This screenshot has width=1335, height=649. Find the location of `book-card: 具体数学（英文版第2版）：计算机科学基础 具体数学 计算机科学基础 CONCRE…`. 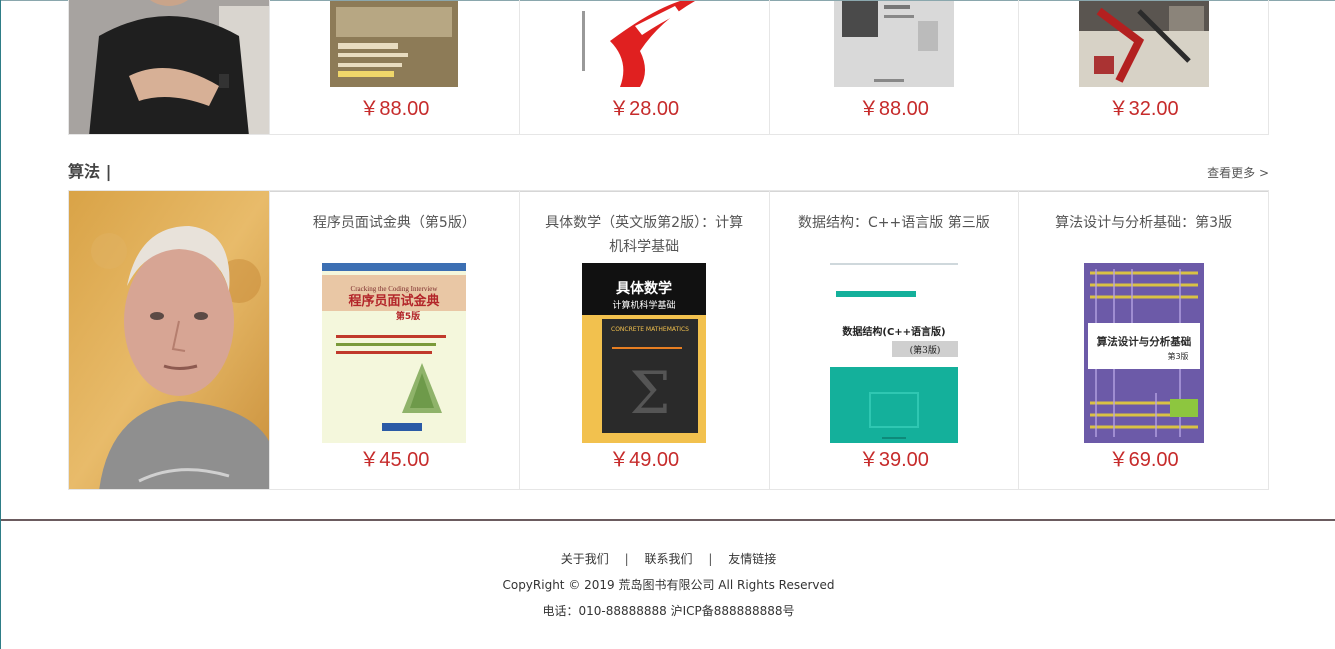

book-card: 具体数学（英文版第2版）：计算机科学基础 具体数学 计算机科学基础 CONCRE… is located at coordinates (643, 340).